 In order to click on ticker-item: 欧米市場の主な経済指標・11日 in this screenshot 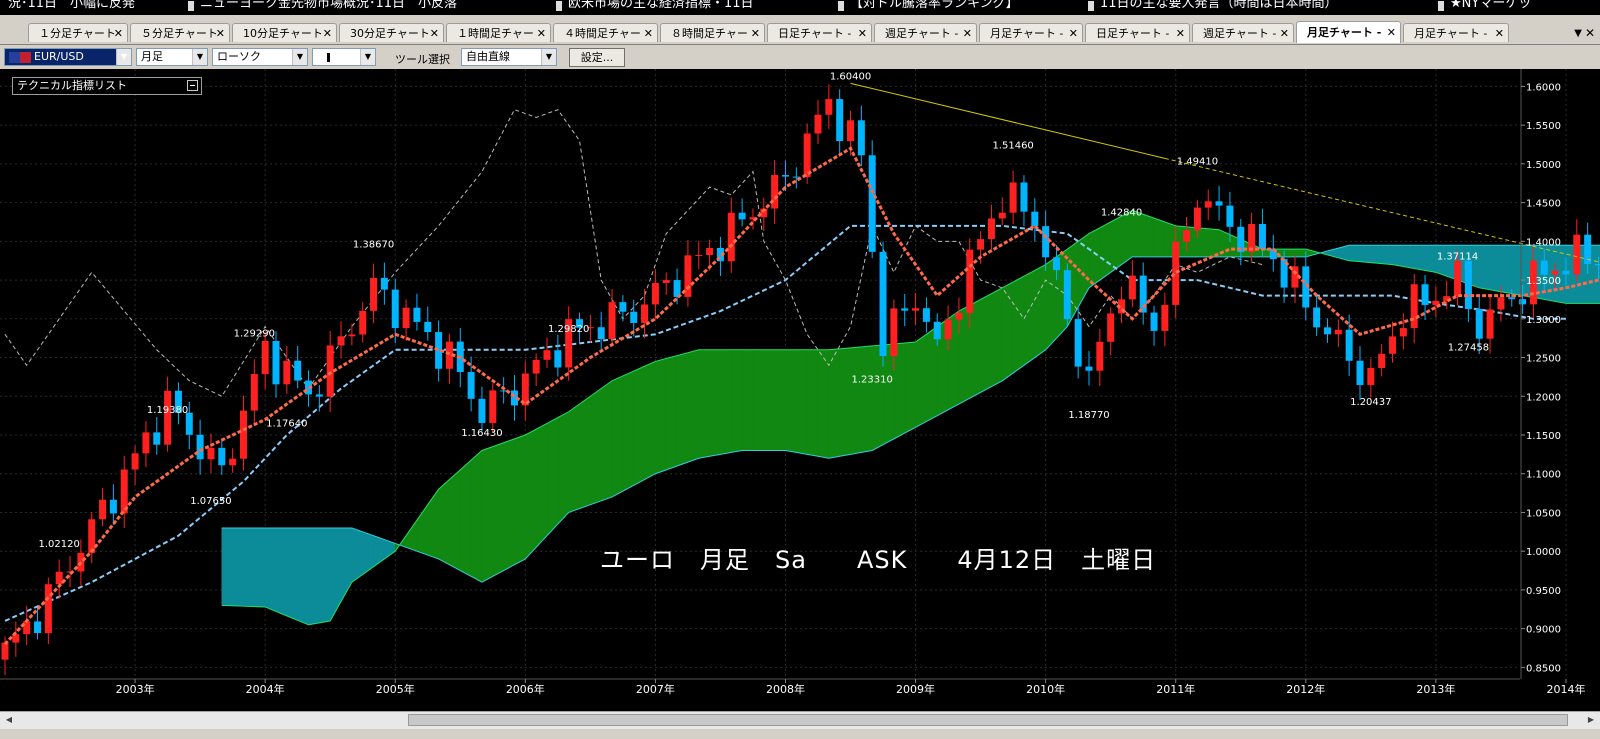, I will do `click(661, 5)`.